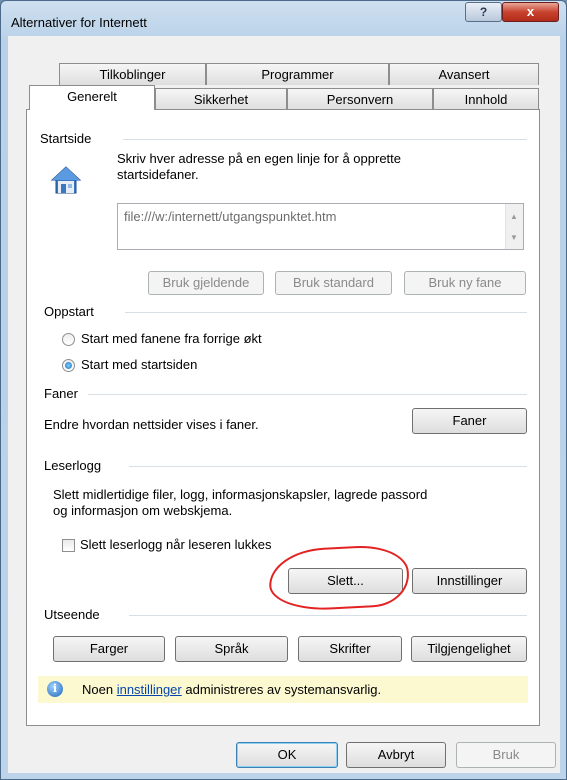  Describe the element at coordinates (61, 393) in the screenshot. I see `group-faner-label: Faner` at that location.